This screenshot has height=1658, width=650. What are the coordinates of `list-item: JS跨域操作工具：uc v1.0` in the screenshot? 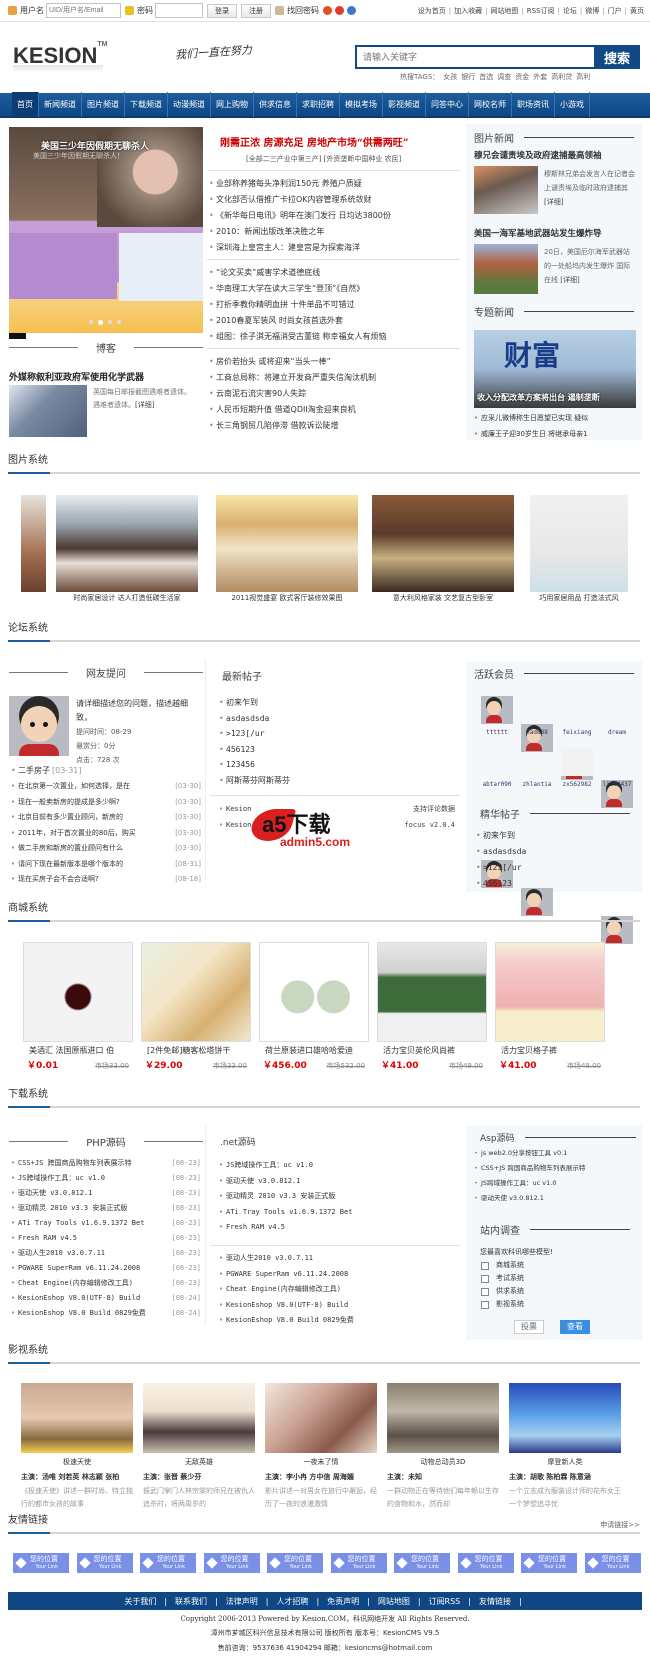 It's located at (554, 1183).